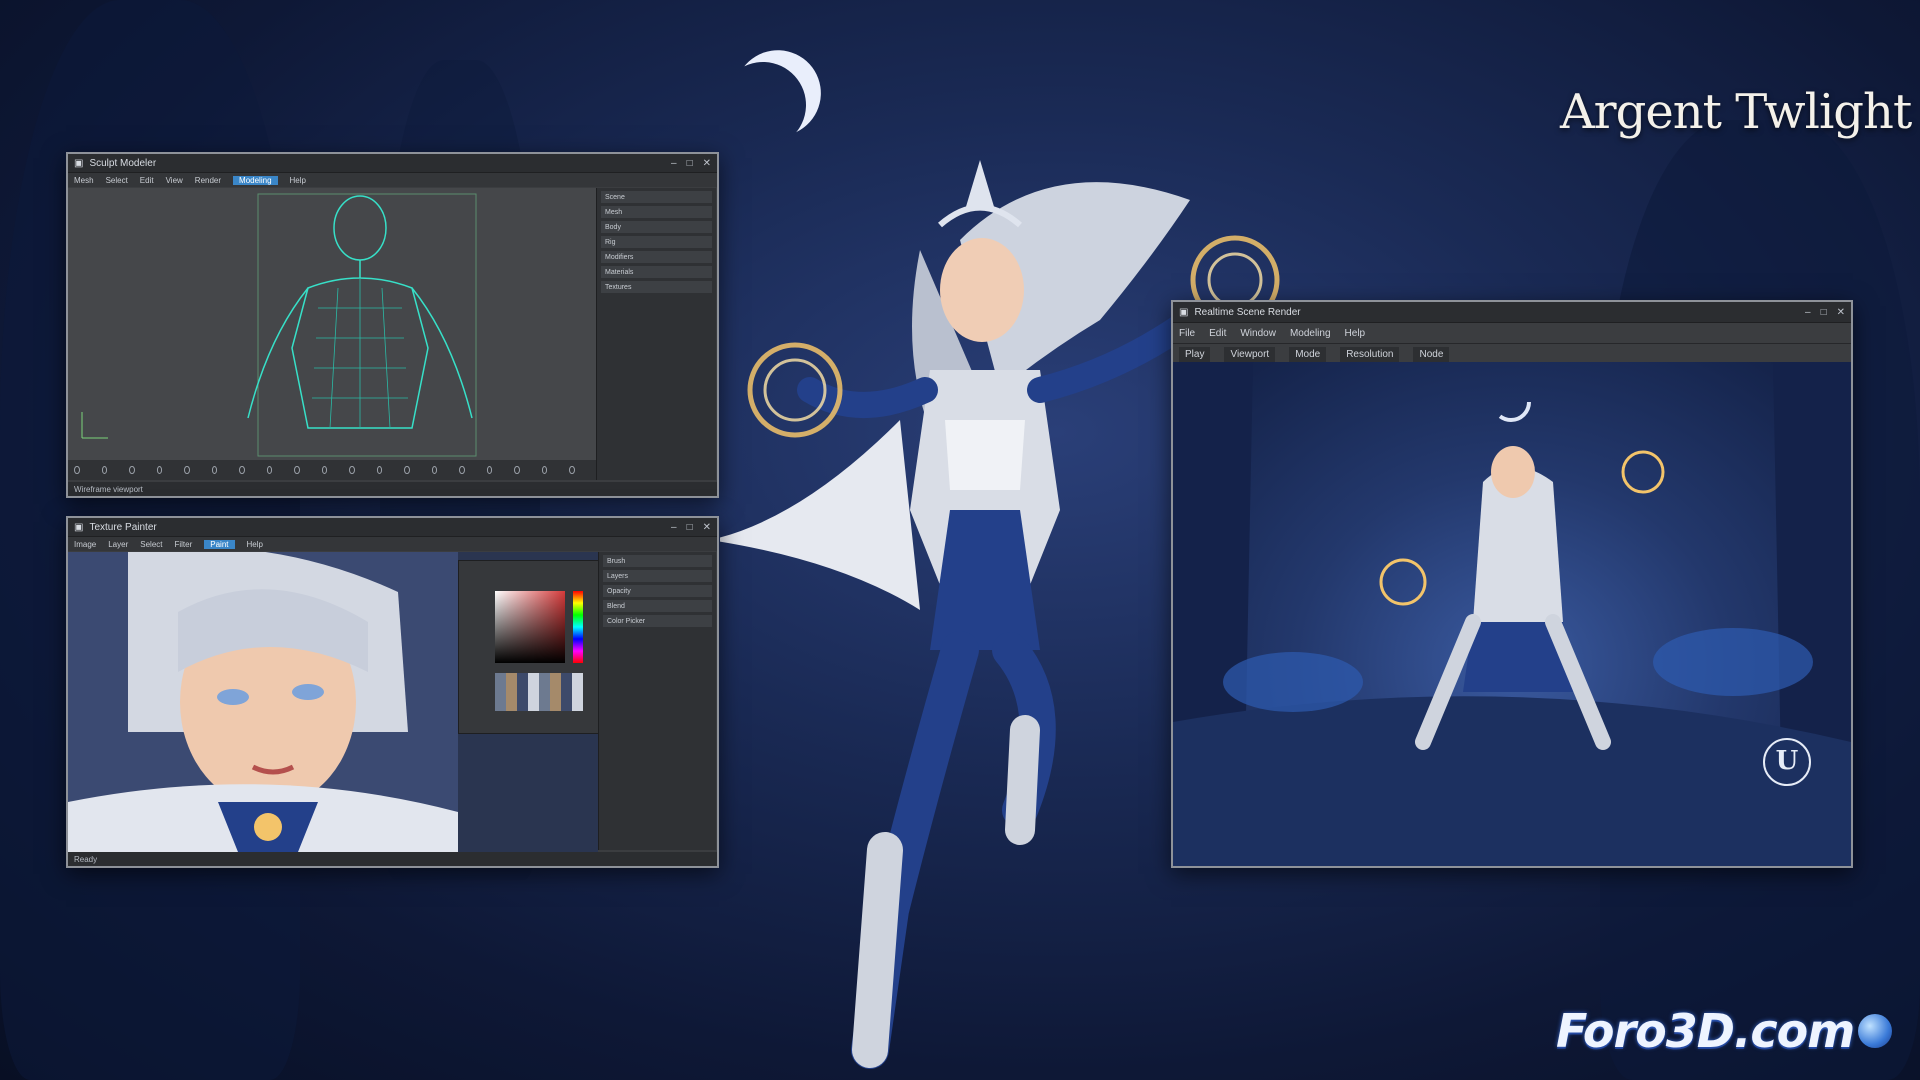  What do you see at coordinates (1247, 312) in the screenshot?
I see `window-title: Realtime Scene Render` at bounding box center [1247, 312].